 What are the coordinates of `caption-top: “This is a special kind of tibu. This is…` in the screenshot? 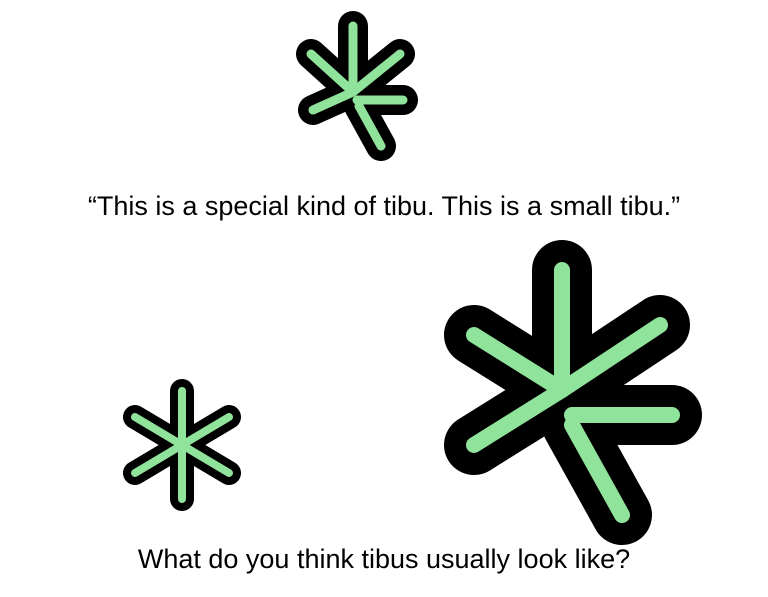 It's located at (384, 206).